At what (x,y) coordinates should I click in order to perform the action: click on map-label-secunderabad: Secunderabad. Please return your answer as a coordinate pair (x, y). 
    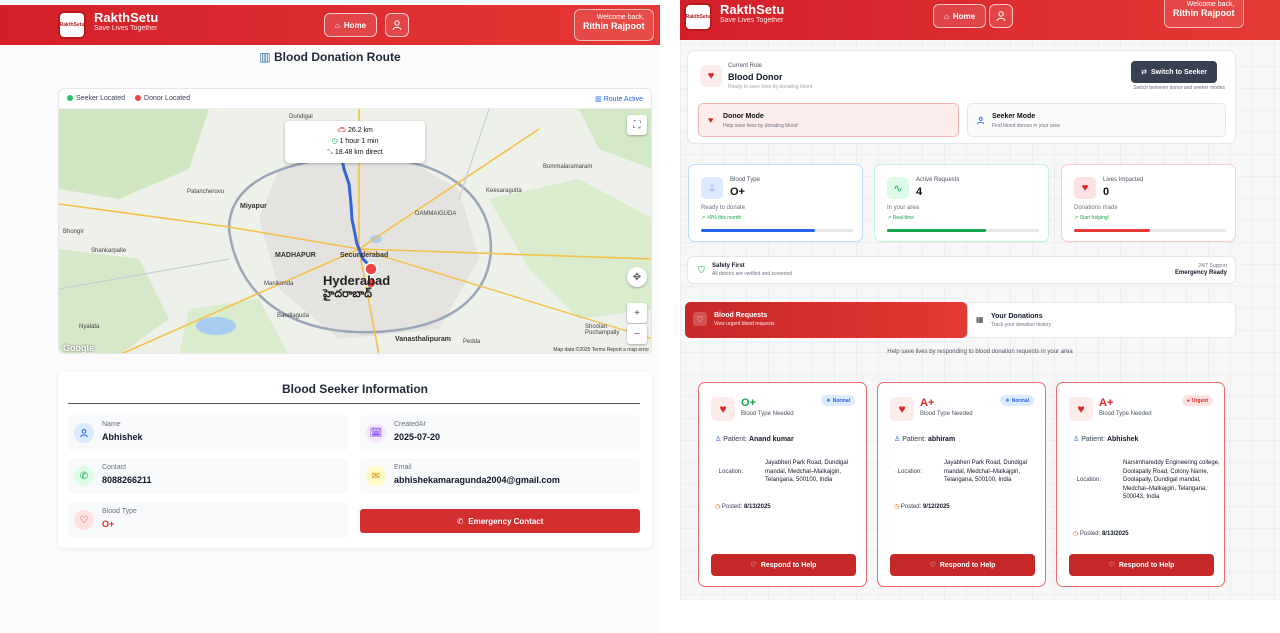
    Looking at the image, I should click on (364, 255).